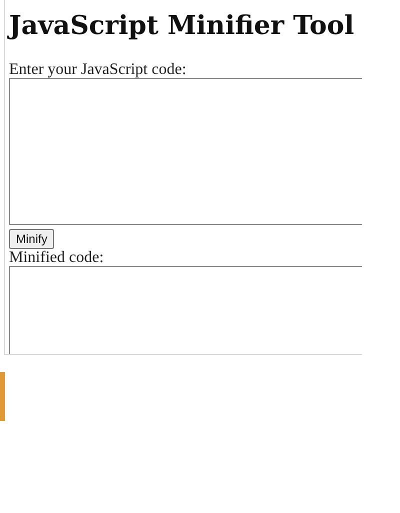 This screenshot has width=400, height=513. What do you see at coordinates (98, 70) in the screenshot?
I see `input-label: Enter your JavaScript code:` at bounding box center [98, 70].